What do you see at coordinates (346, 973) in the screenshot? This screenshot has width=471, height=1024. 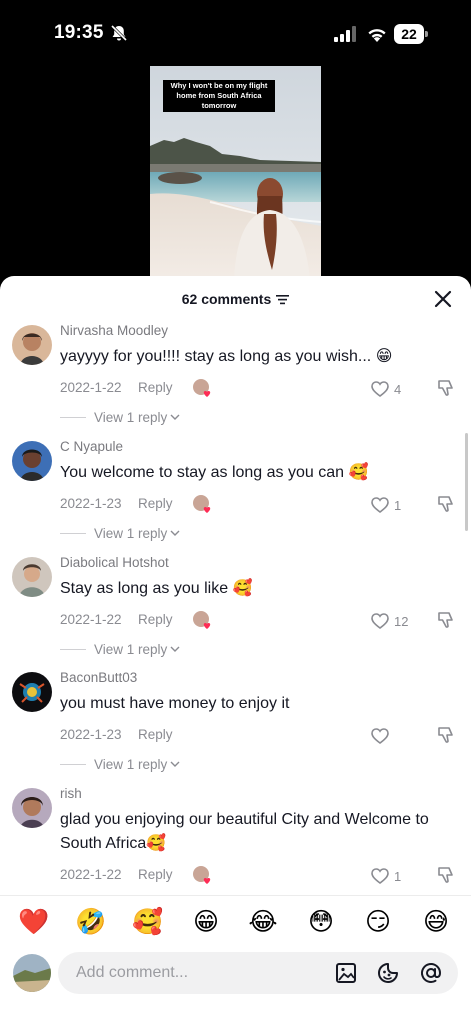 I see `image-icon` at bounding box center [346, 973].